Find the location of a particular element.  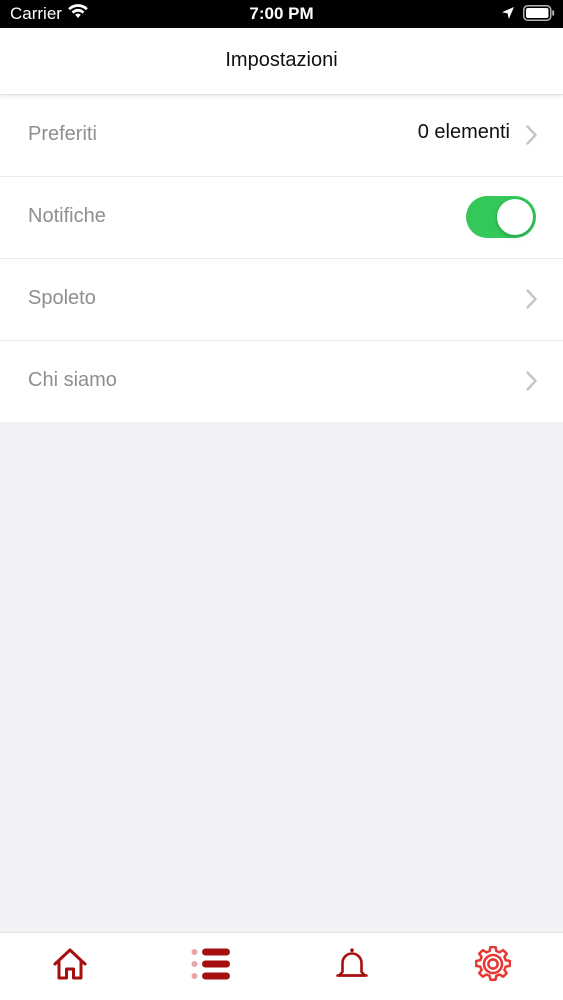

home-icon is located at coordinates (70, 966).